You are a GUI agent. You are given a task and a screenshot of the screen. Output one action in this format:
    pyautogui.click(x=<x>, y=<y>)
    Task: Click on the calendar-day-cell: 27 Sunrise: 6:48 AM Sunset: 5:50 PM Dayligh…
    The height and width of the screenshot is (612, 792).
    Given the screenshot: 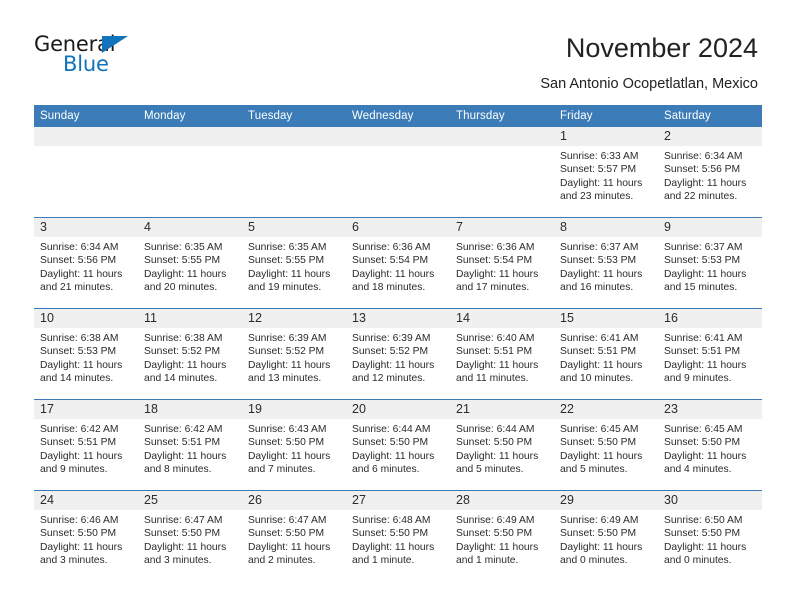 What is the action you would take?
    pyautogui.click(x=398, y=535)
    